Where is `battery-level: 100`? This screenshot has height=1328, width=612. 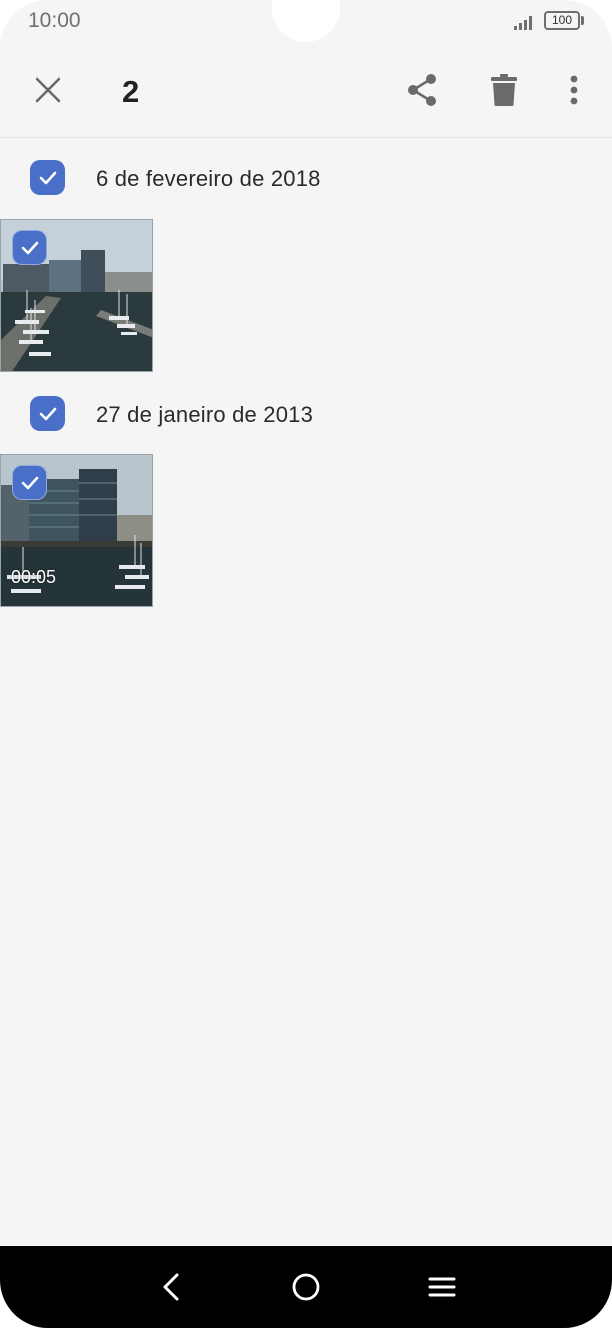 battery-level: 100 is located at coordinates (562, 20).